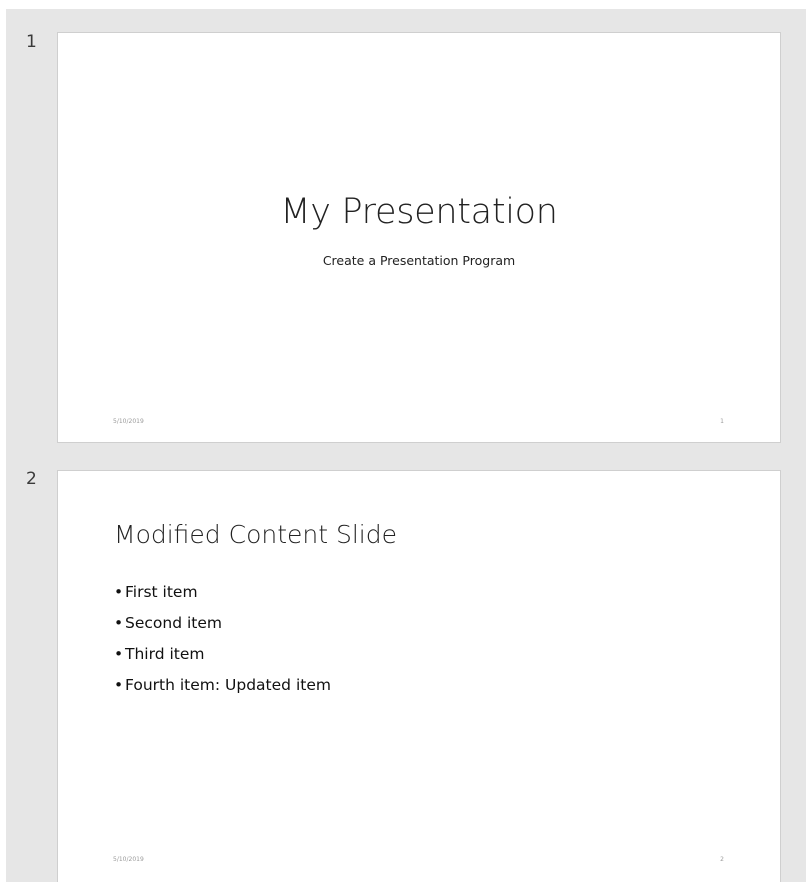 The image size is (806, 882). I want to click on bullet-item-text: Fourth item: Updated item, so click(228, 685).